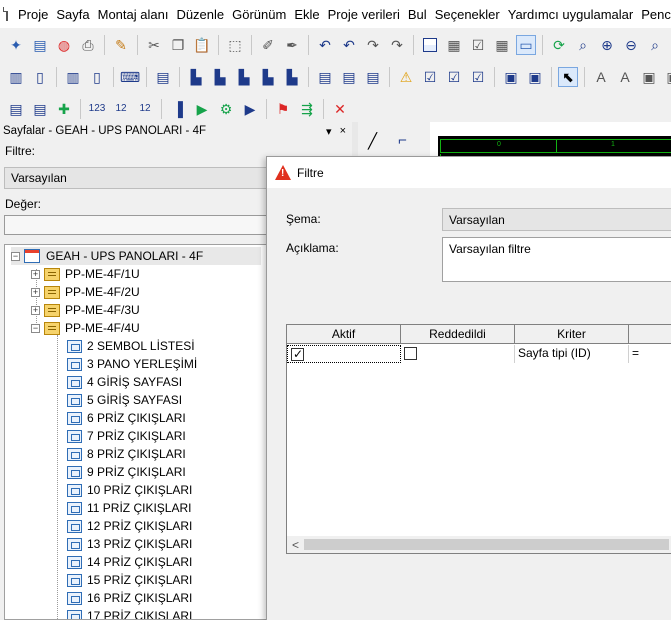  Describe the element at coordinates (129, 490) in the screenshot. I see `tree-page: 10 PRİZ ÇIKIŞLARI` at that location.